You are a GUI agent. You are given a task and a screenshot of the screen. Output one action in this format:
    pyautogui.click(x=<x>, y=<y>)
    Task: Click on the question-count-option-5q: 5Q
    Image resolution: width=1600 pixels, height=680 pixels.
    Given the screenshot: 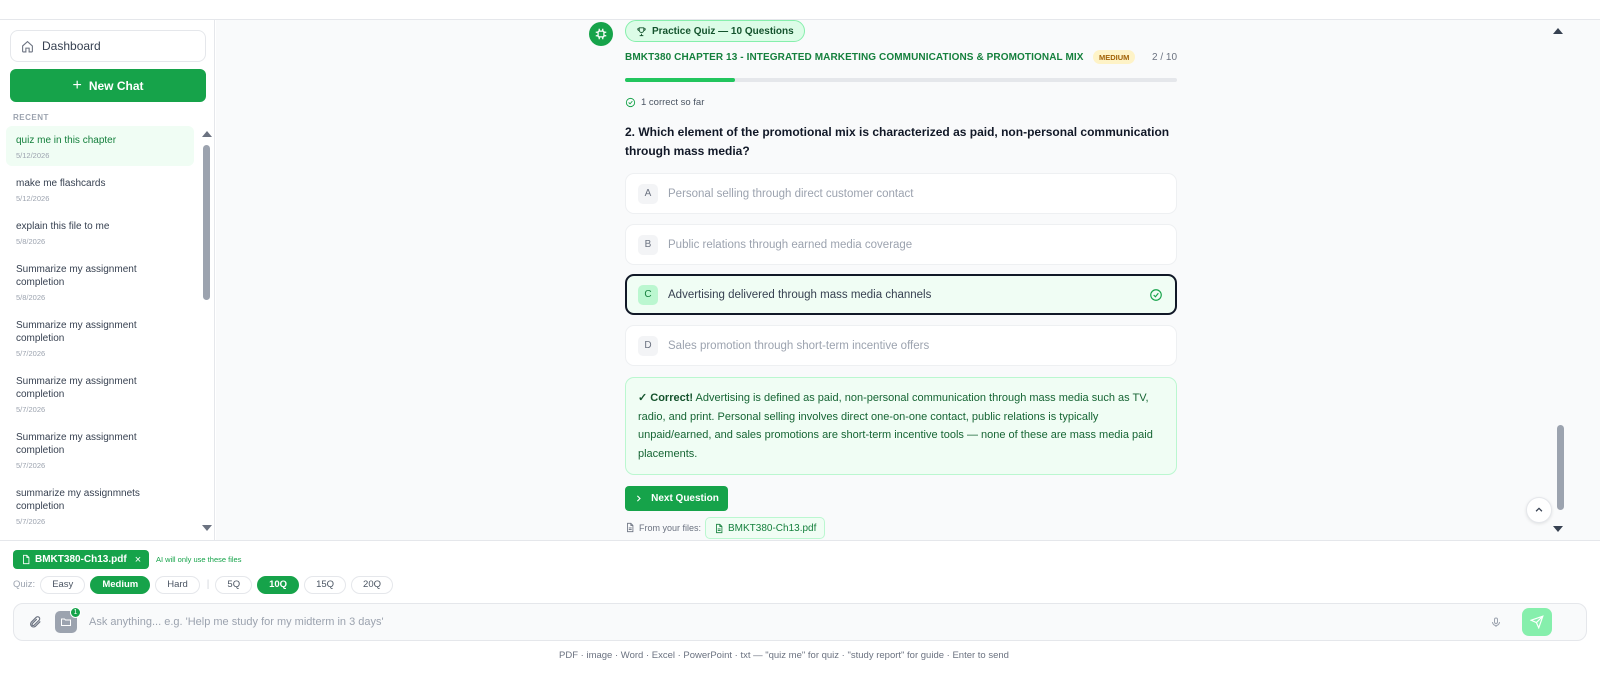 What is the action you would take?
    pyautogui.click(x=234, y=584)
    